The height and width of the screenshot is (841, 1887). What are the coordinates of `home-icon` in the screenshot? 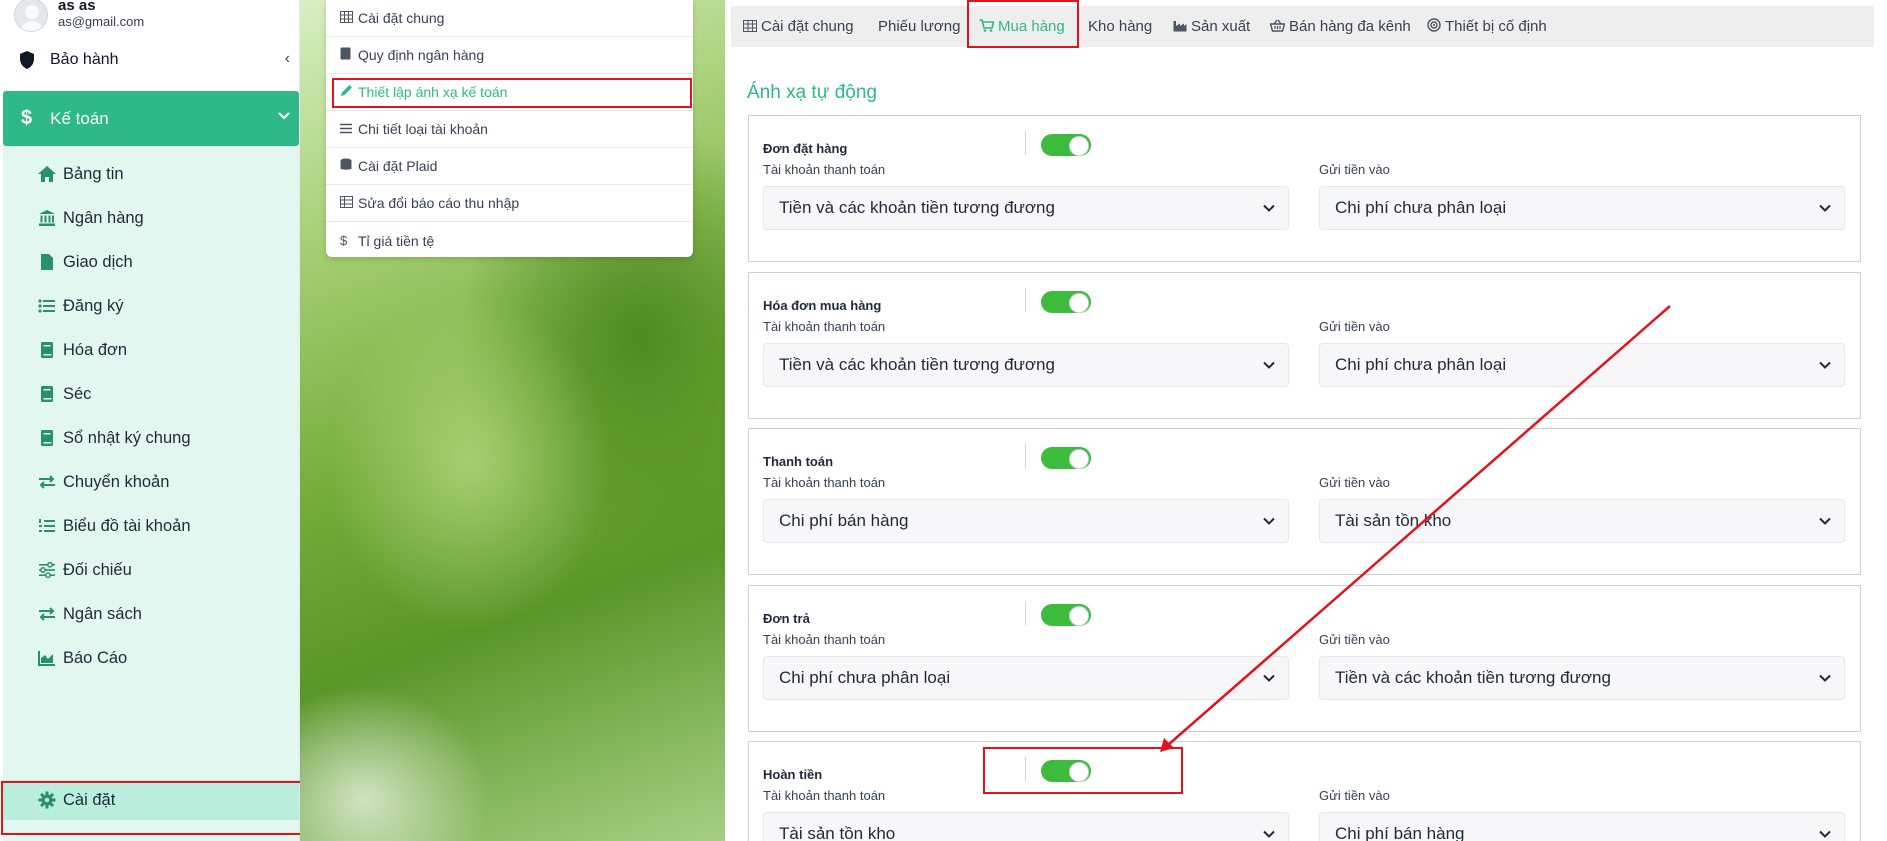 It's located at (47, 174).